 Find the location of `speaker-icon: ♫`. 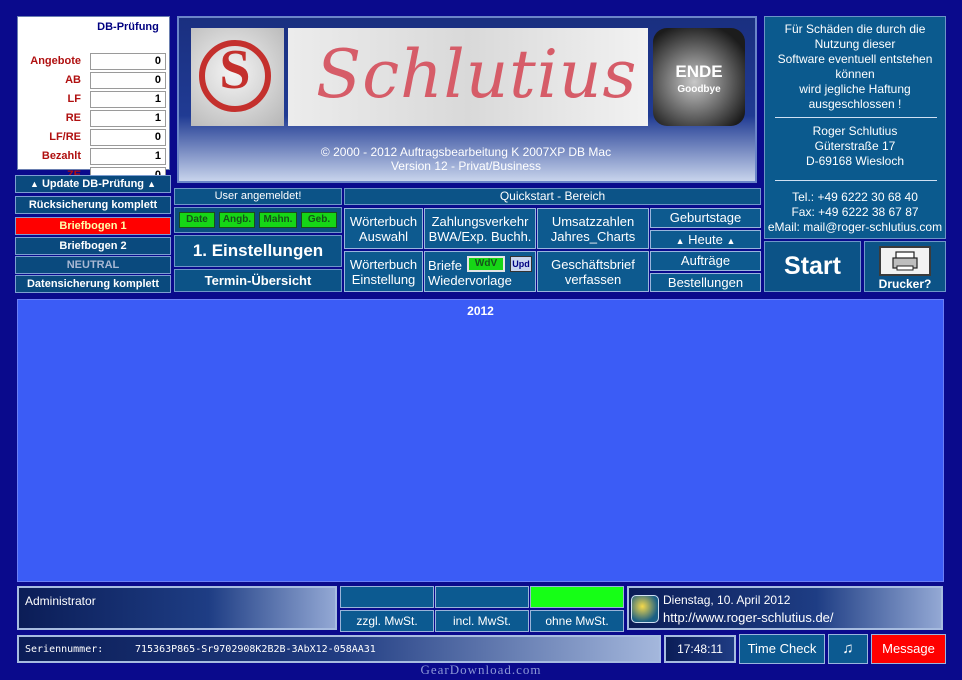

speaker-icon: ♫ is located at coordinates (848, 648).